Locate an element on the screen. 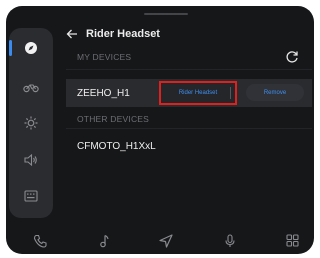 This screenshot has width=320, height=258. apps-grid-icon is located at coordinates (292, 243).